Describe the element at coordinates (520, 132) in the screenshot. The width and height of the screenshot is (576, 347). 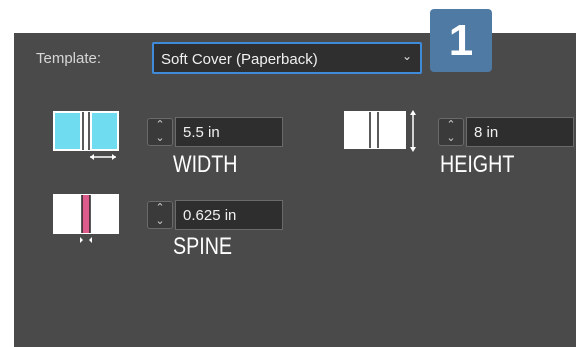
I see `height-input: 8 in` at that location.